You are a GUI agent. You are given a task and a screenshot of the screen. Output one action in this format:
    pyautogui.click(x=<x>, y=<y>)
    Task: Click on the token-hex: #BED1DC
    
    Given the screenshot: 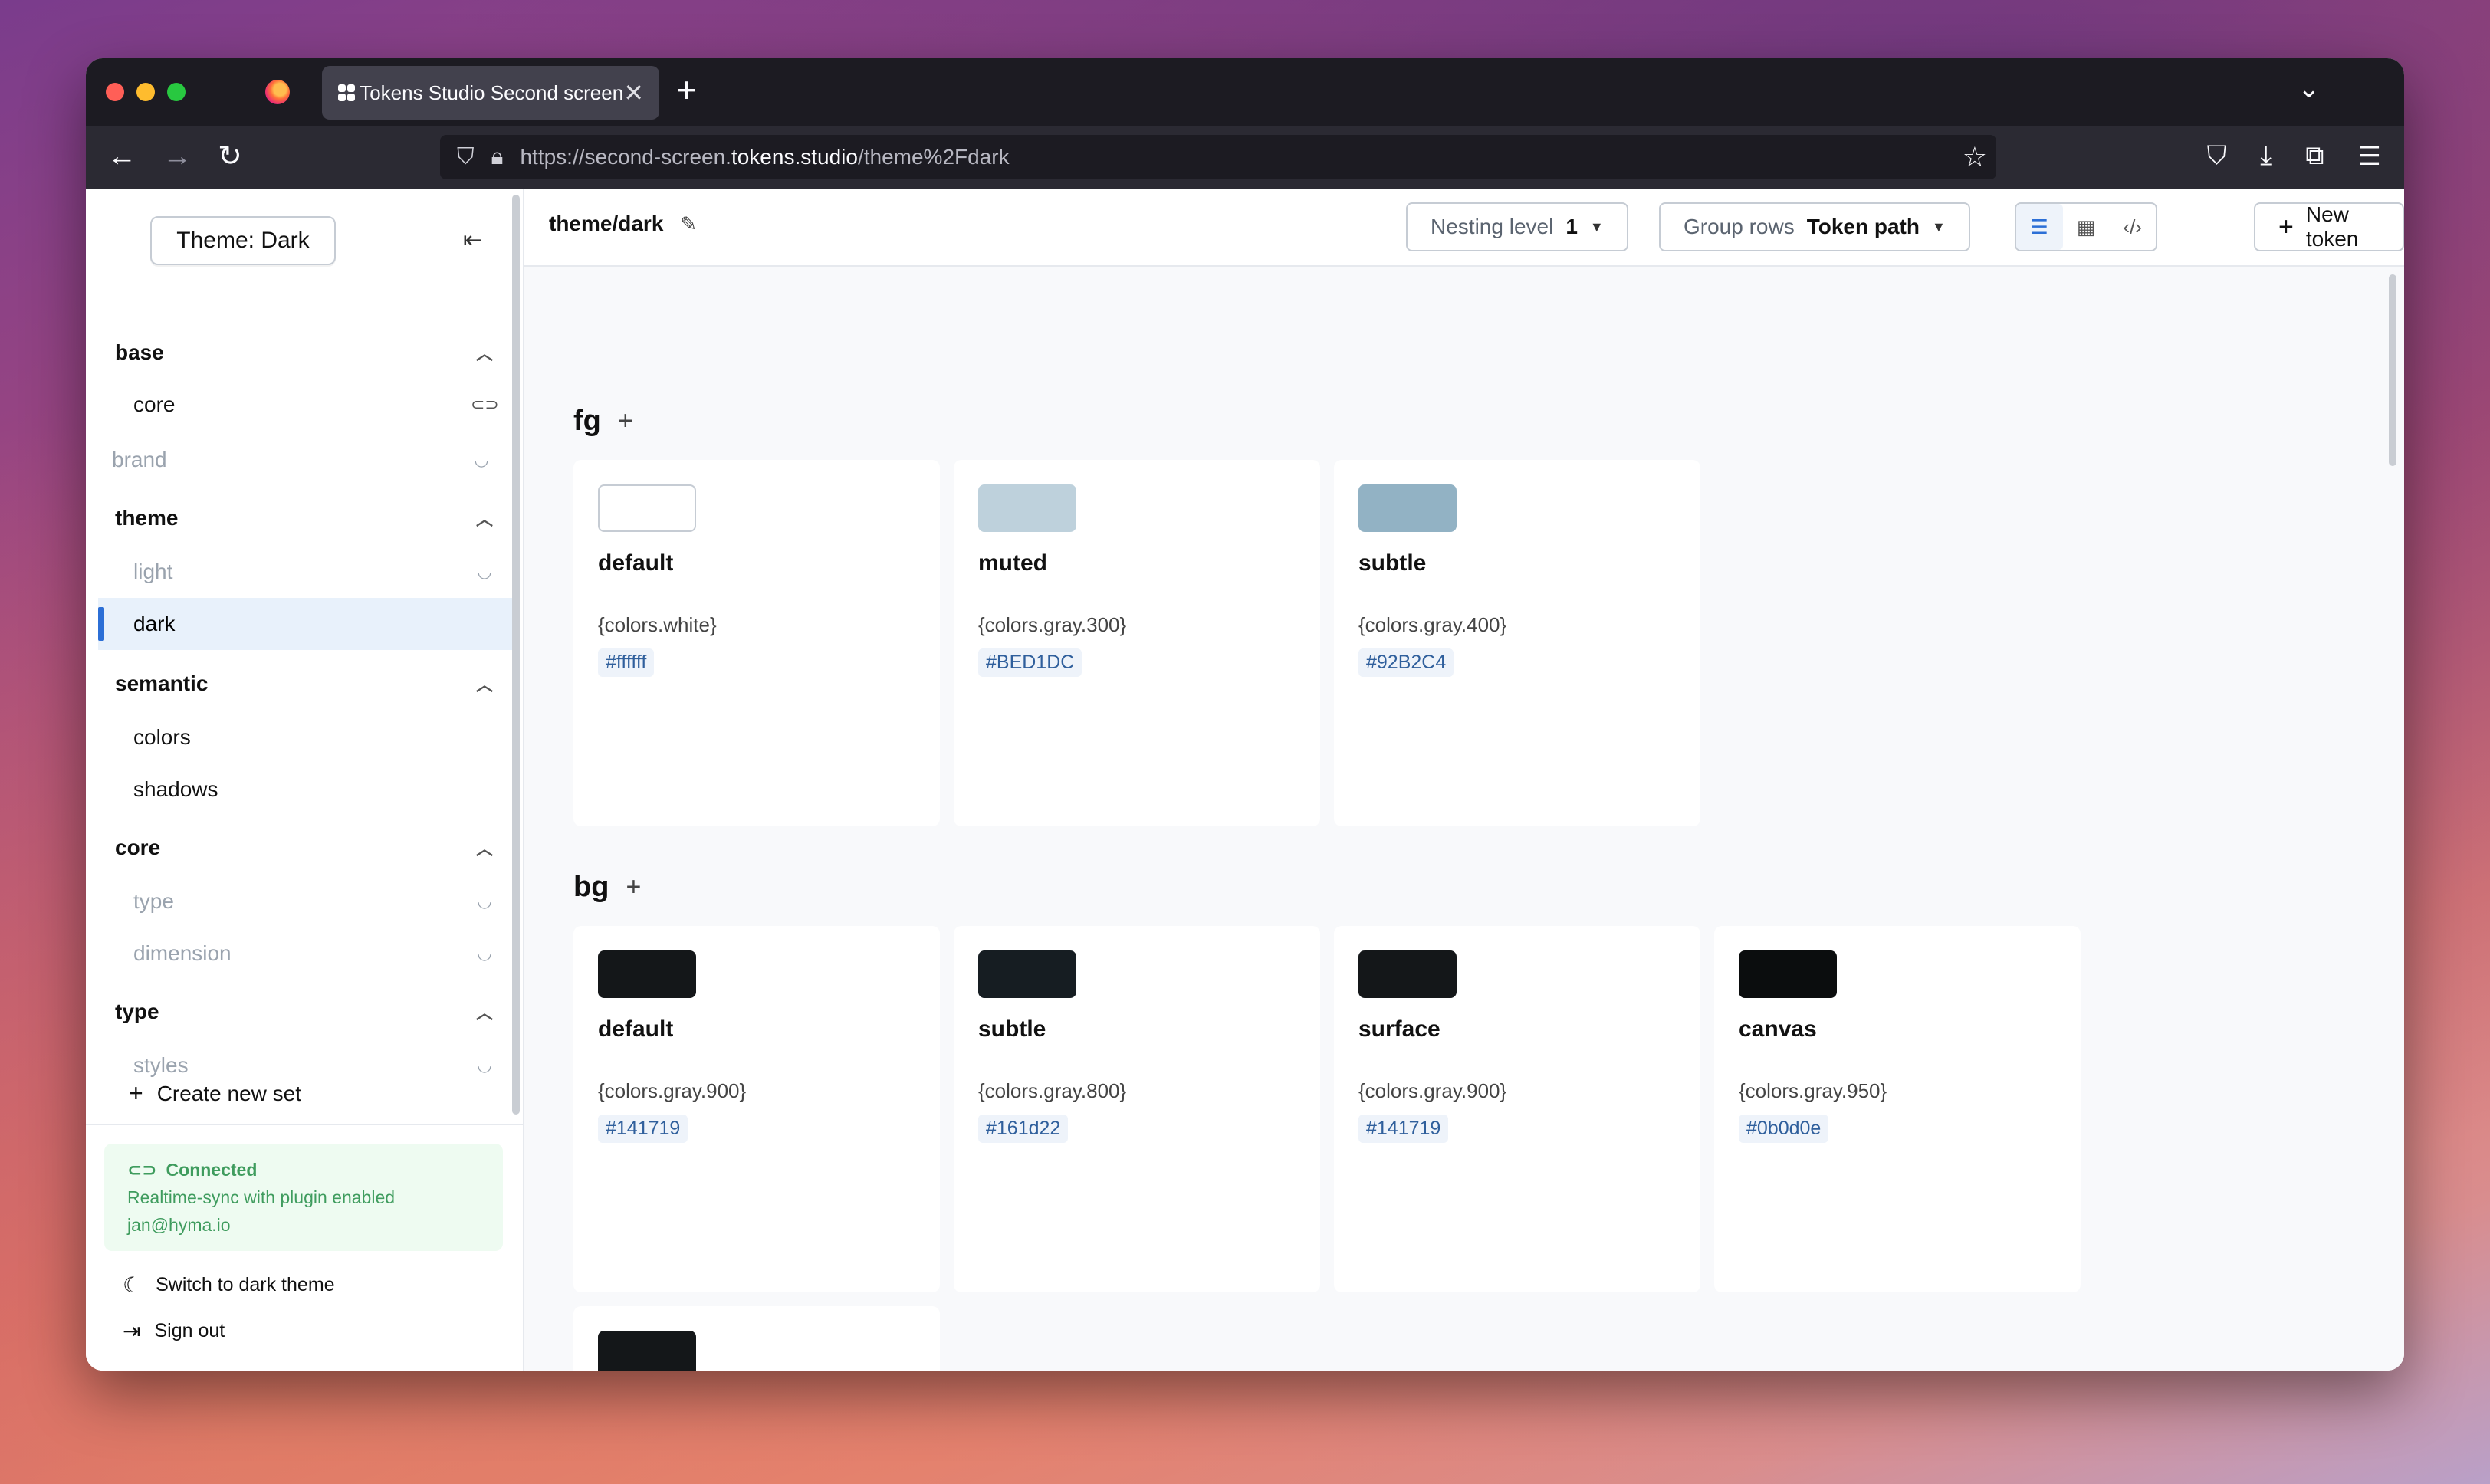 What is the action you would take?
    pyautogui.click(x=1030, y=662)
    